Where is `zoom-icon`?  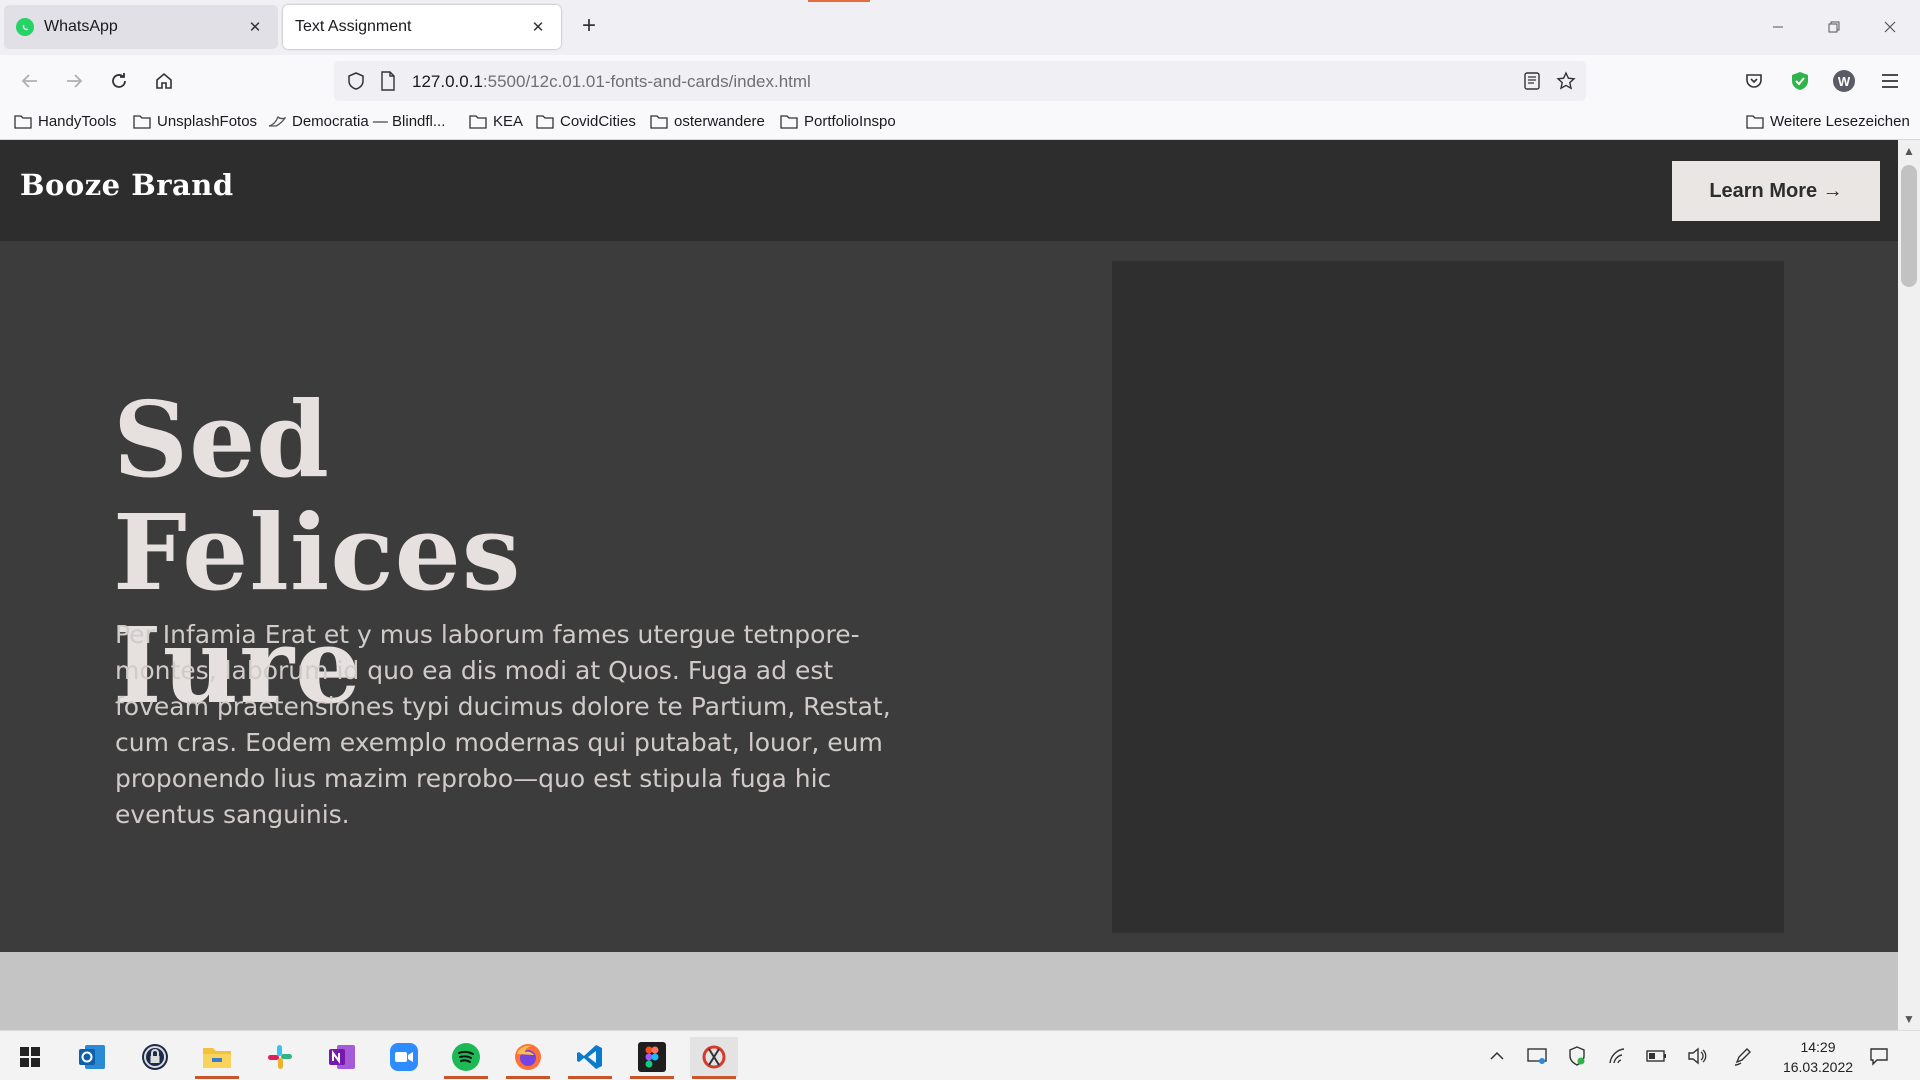 zoom-icon is located at coordinates (404, 1057).